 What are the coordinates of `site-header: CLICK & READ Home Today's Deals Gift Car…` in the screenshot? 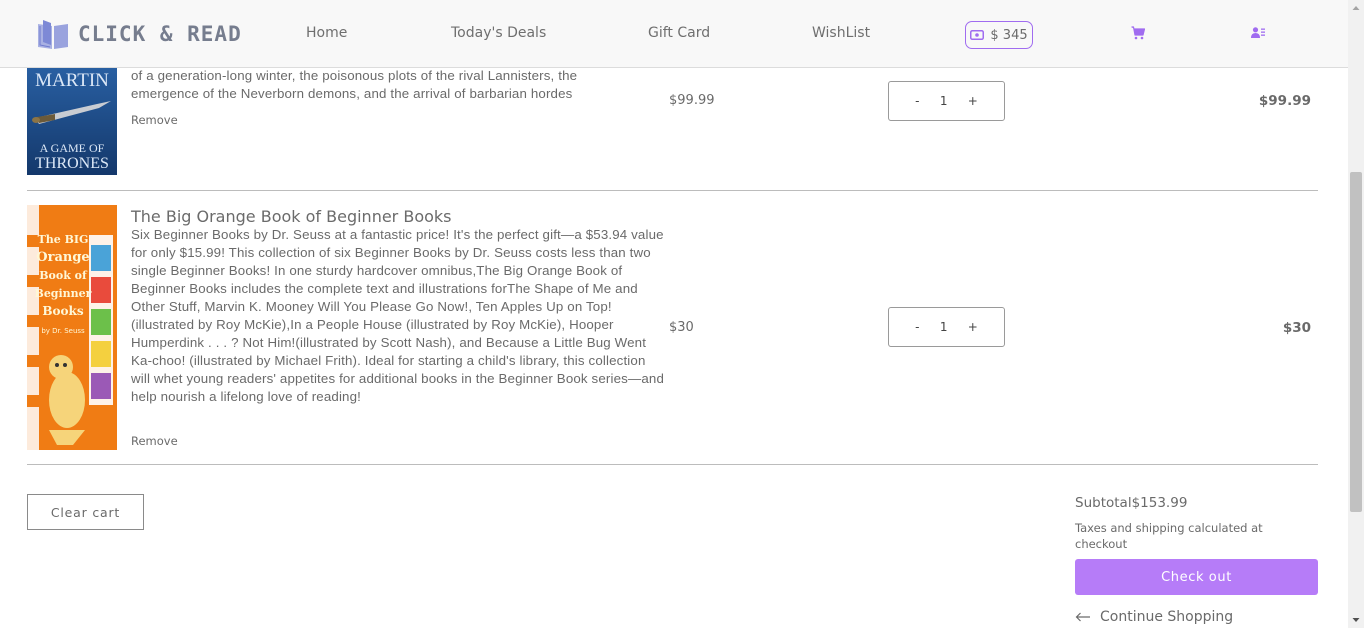 It's located at (682, 34).